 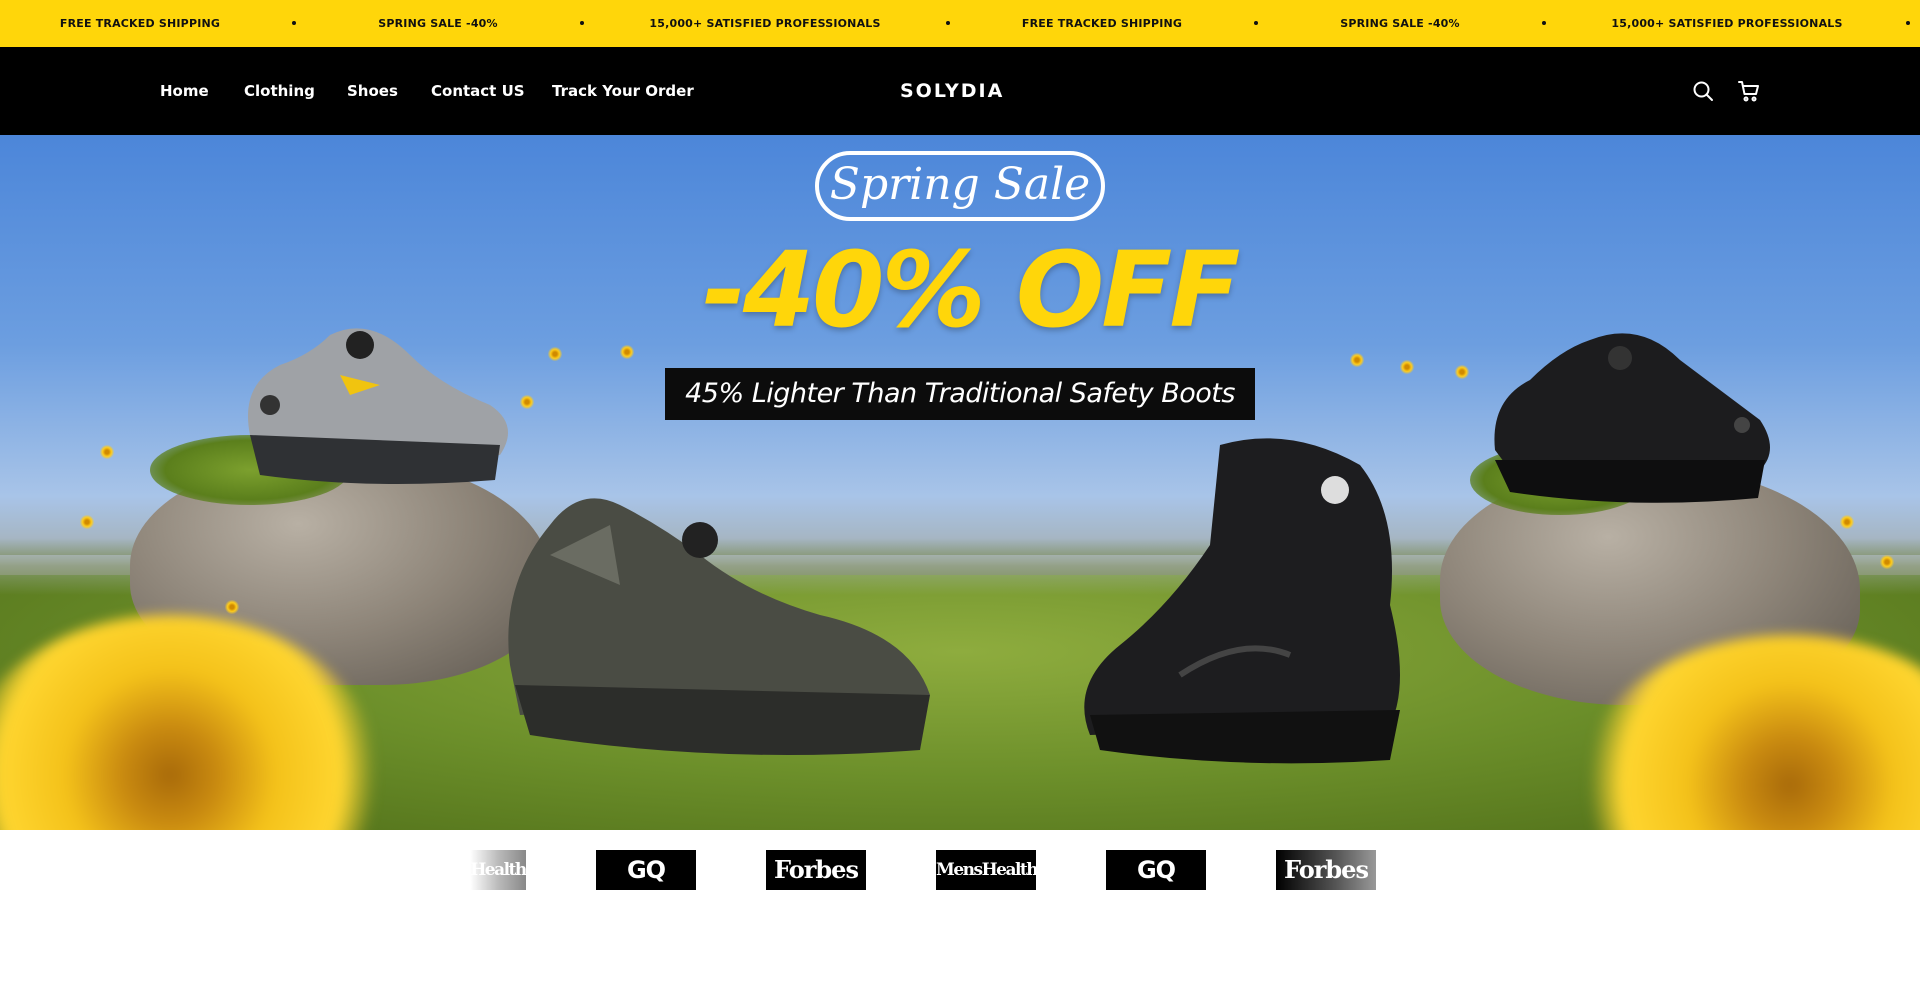 I want to click on cart-icon, so click(x=1749, y=91).